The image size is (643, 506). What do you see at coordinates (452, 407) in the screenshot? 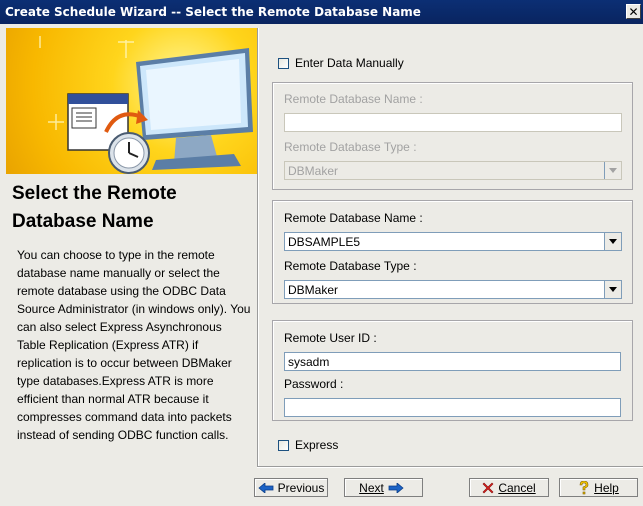
I see `password-field` at bounding box center [452, 407].